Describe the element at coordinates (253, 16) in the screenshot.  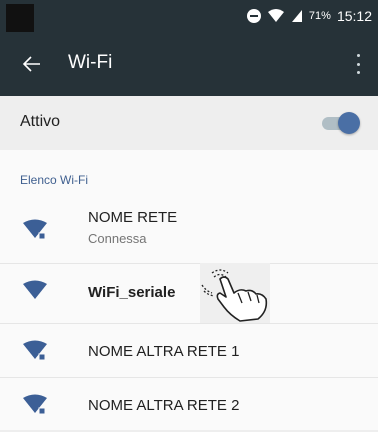
I see `do-not-disturb-icon` at that location.